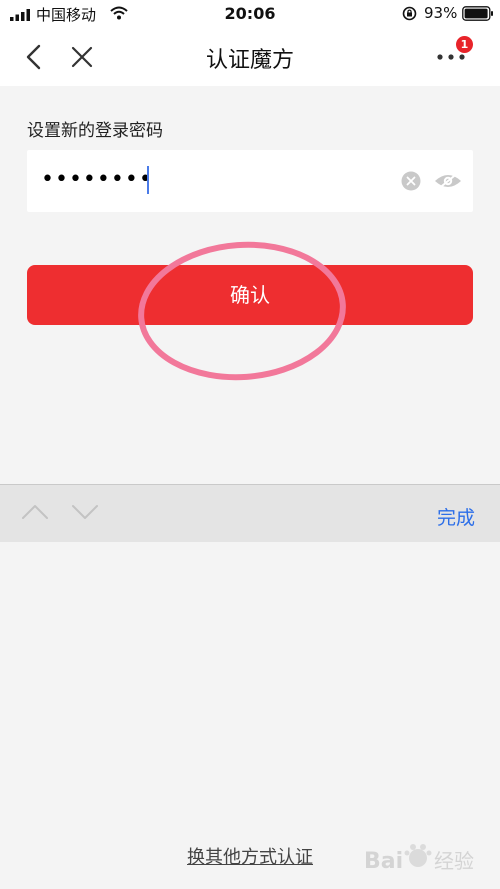  I want to click on nav-bar: 认证魔方 1, so click(250, 57).